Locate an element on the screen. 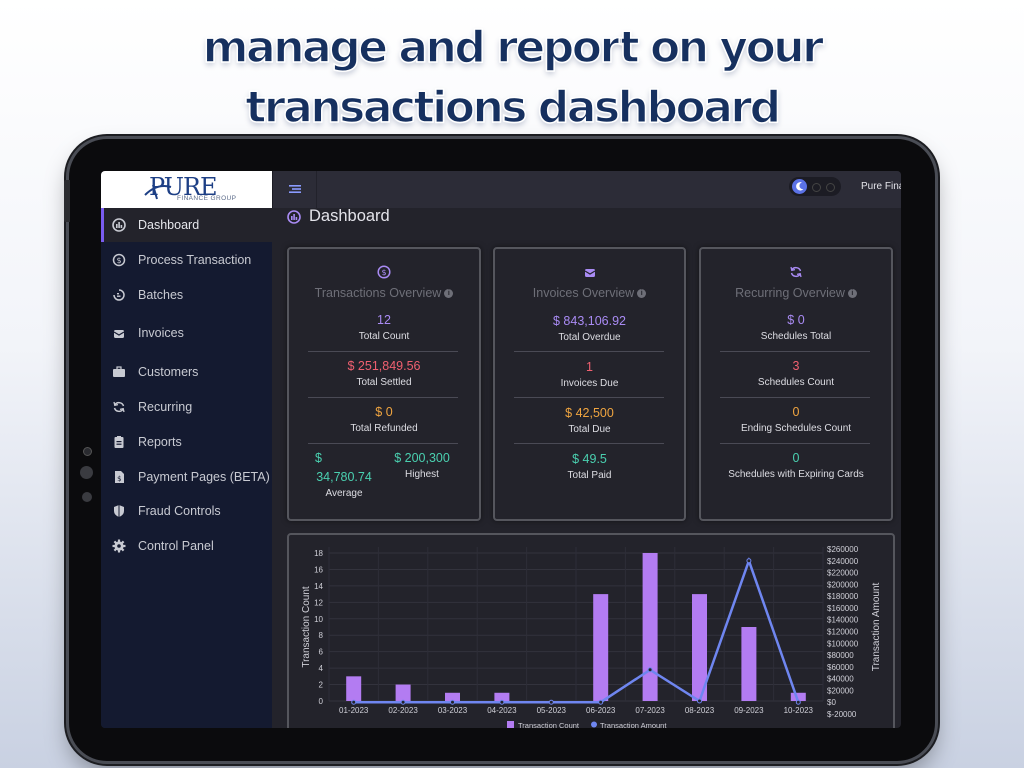 This screenshot has width=1024, height=768. x-tick-label: 01-2023 is located at coordinates (354, 710).